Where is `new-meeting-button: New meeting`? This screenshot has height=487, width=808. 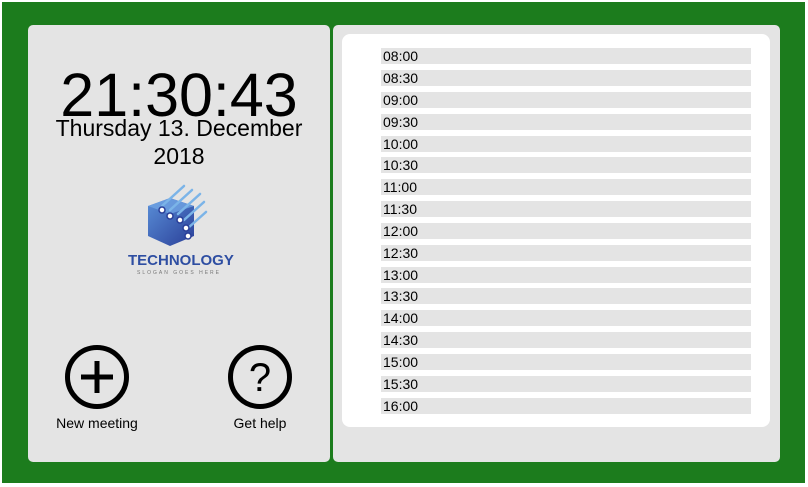
new-meeting-button: New meeting is located at coordinates (97, 388).